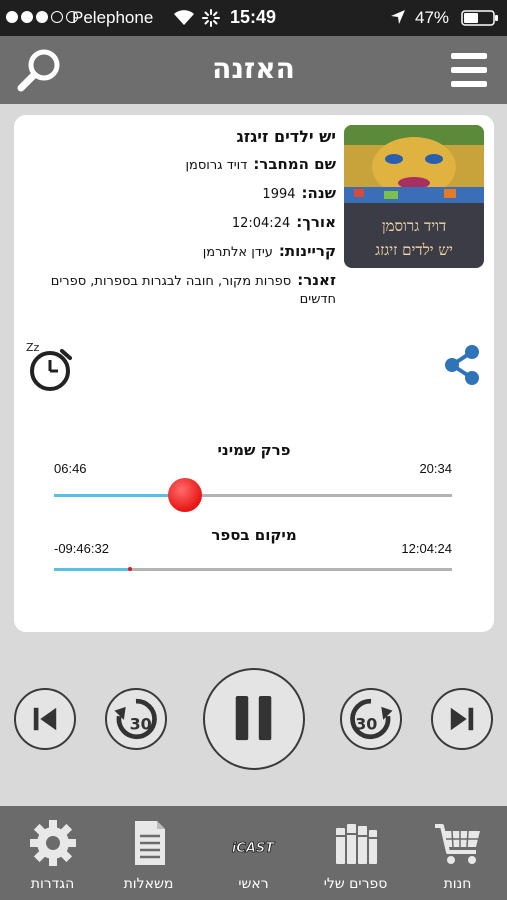  I want to click on tab-my-books: ספרים שלי, so click(355, 853).